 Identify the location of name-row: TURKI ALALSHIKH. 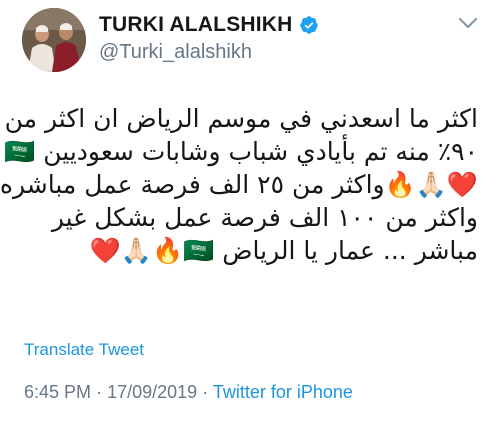
(279, 25).